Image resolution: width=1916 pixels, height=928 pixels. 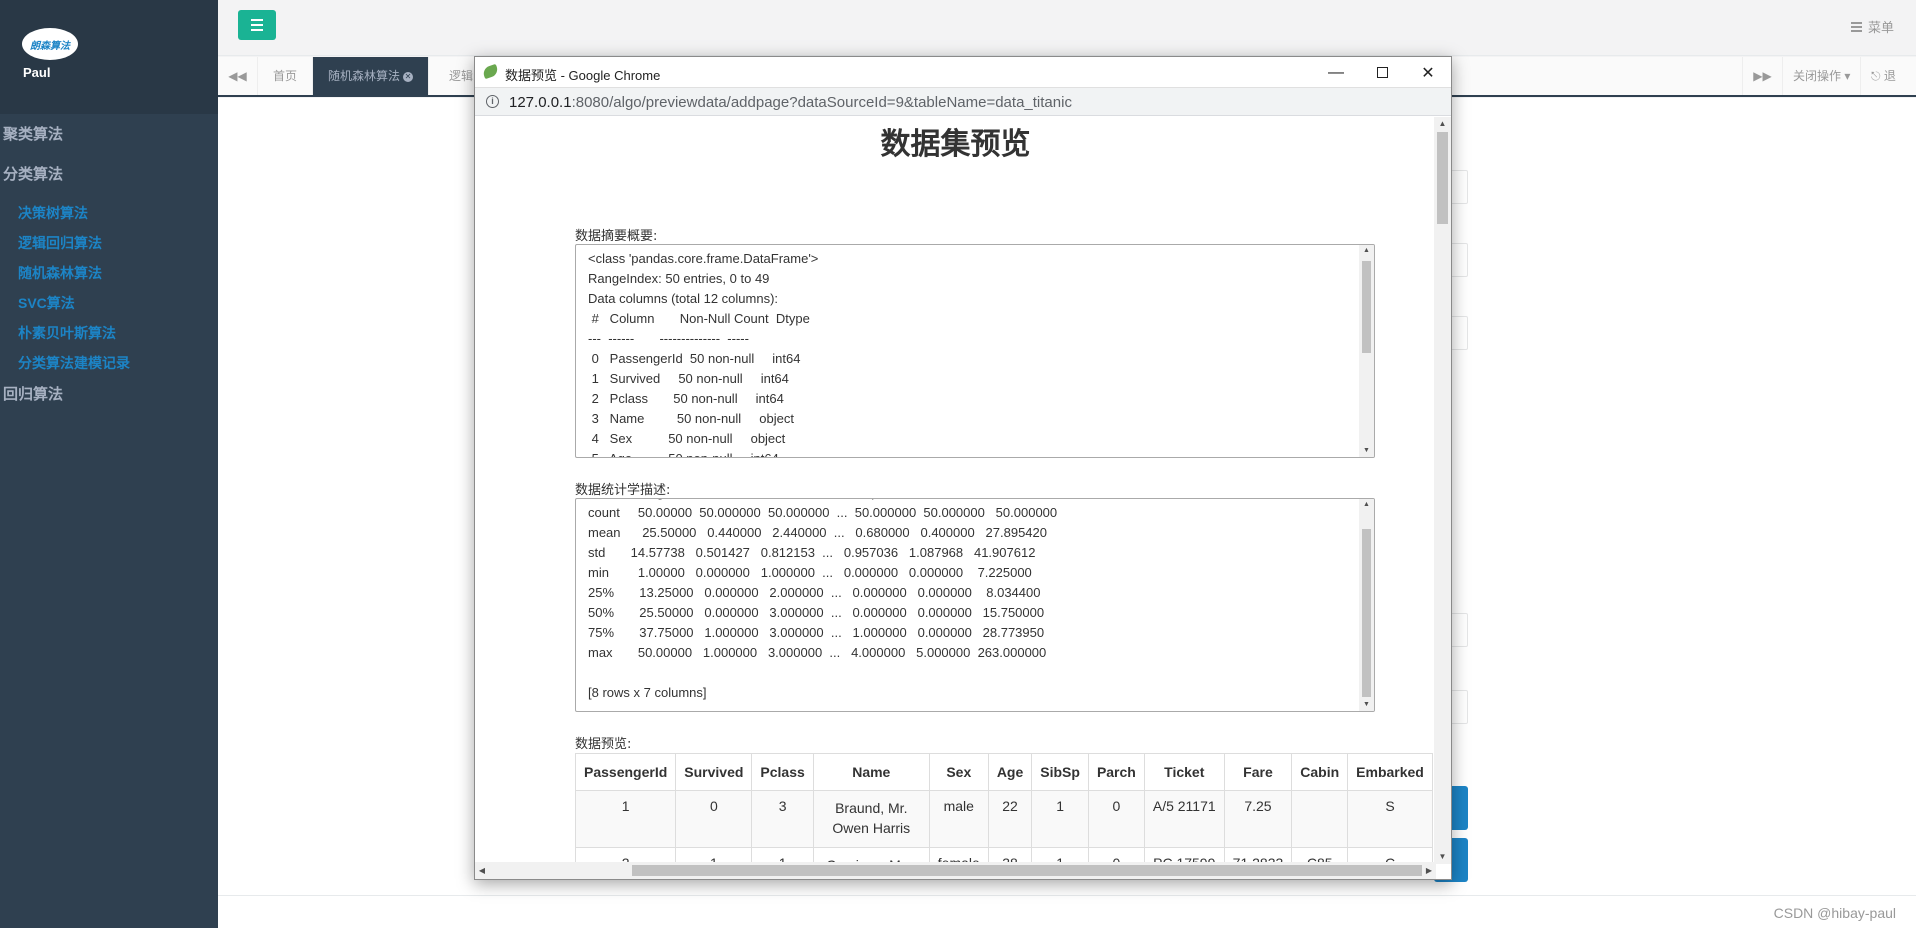 I want to click on table-header: Name, so click(x=871, y=772).